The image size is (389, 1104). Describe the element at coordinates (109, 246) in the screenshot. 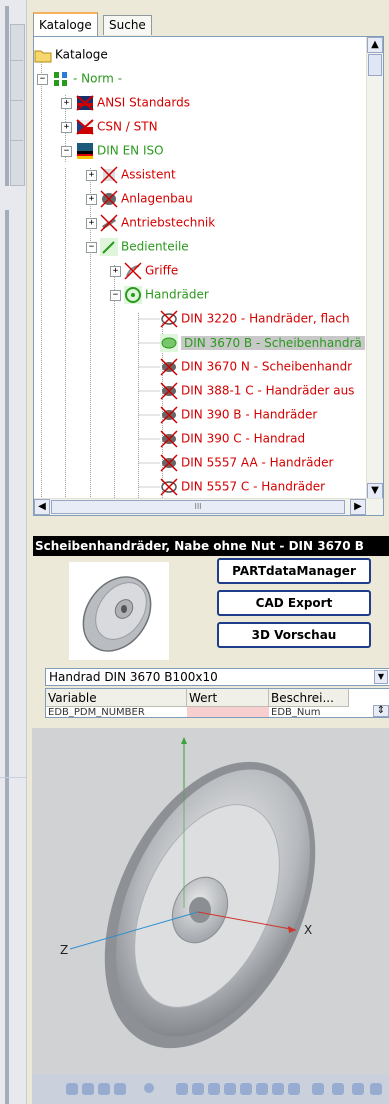

I see `controls-icon` at that location.